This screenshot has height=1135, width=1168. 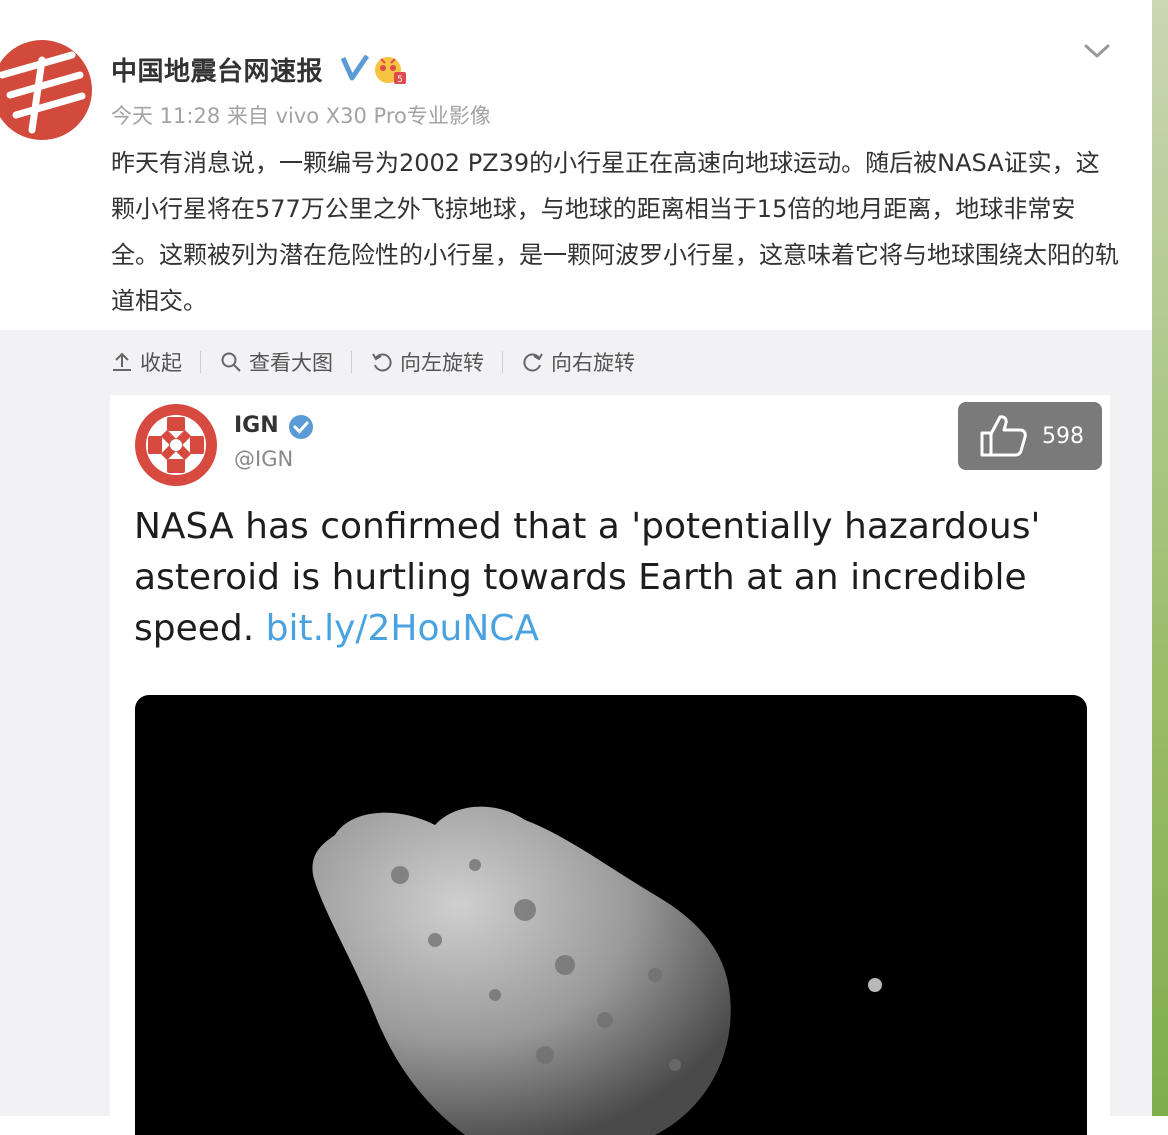 What do you see at coordinates (291, 363) in the screenshot?
I see `view-large-label: 查看大图` at bounding box center [291, 363].